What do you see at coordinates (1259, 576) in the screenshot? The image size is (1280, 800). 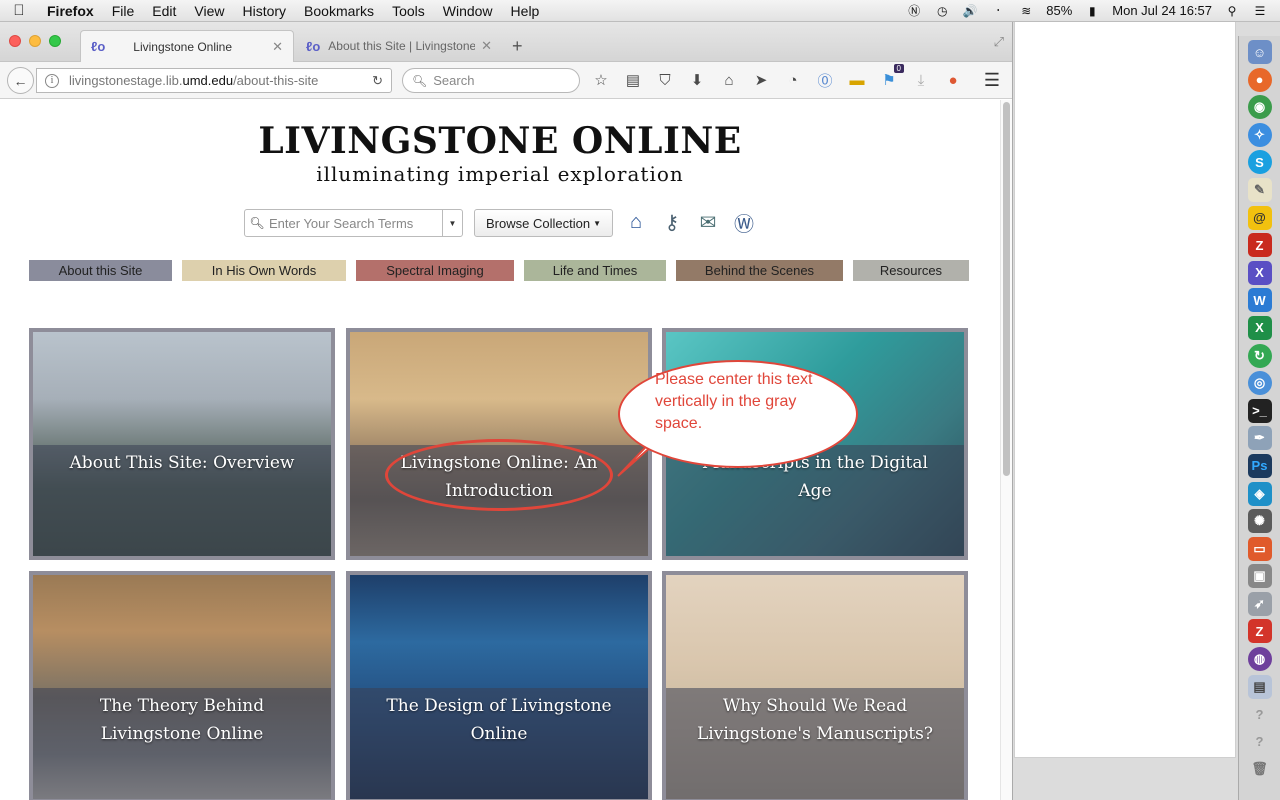 I see `vmware-icon: ▣` at bounding box center [1259, 576].